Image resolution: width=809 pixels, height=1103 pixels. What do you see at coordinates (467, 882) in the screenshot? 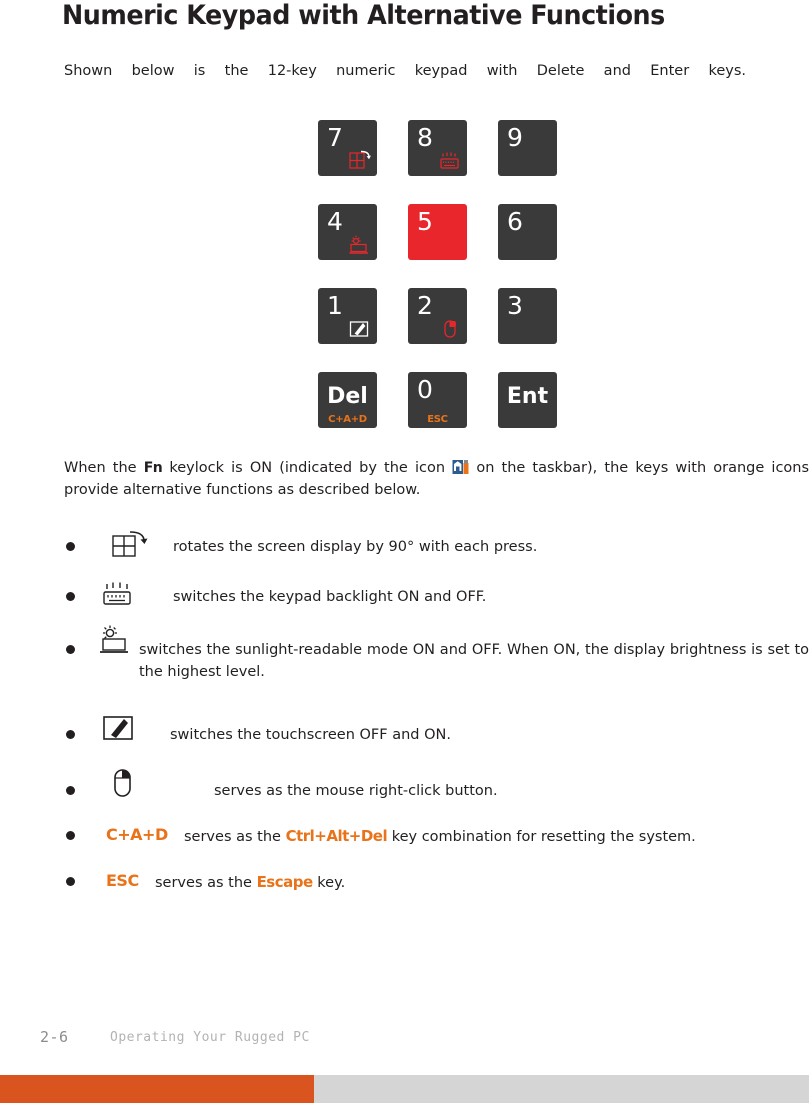
I see `bullet-text-7: serves as the Escape key.` at bounding box center [467, 882].